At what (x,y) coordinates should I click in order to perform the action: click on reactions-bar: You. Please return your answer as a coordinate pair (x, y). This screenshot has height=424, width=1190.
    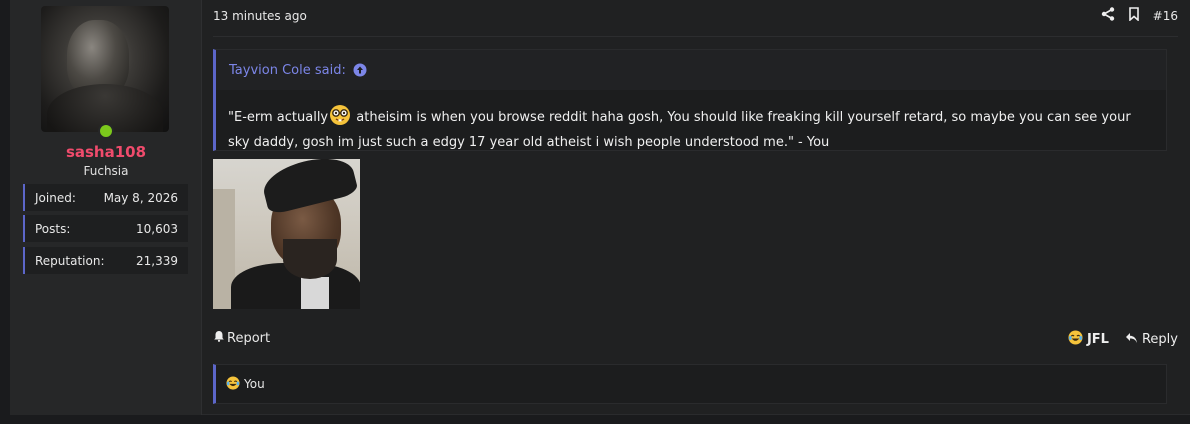
    Looking at the image, I should click on (690, 384).